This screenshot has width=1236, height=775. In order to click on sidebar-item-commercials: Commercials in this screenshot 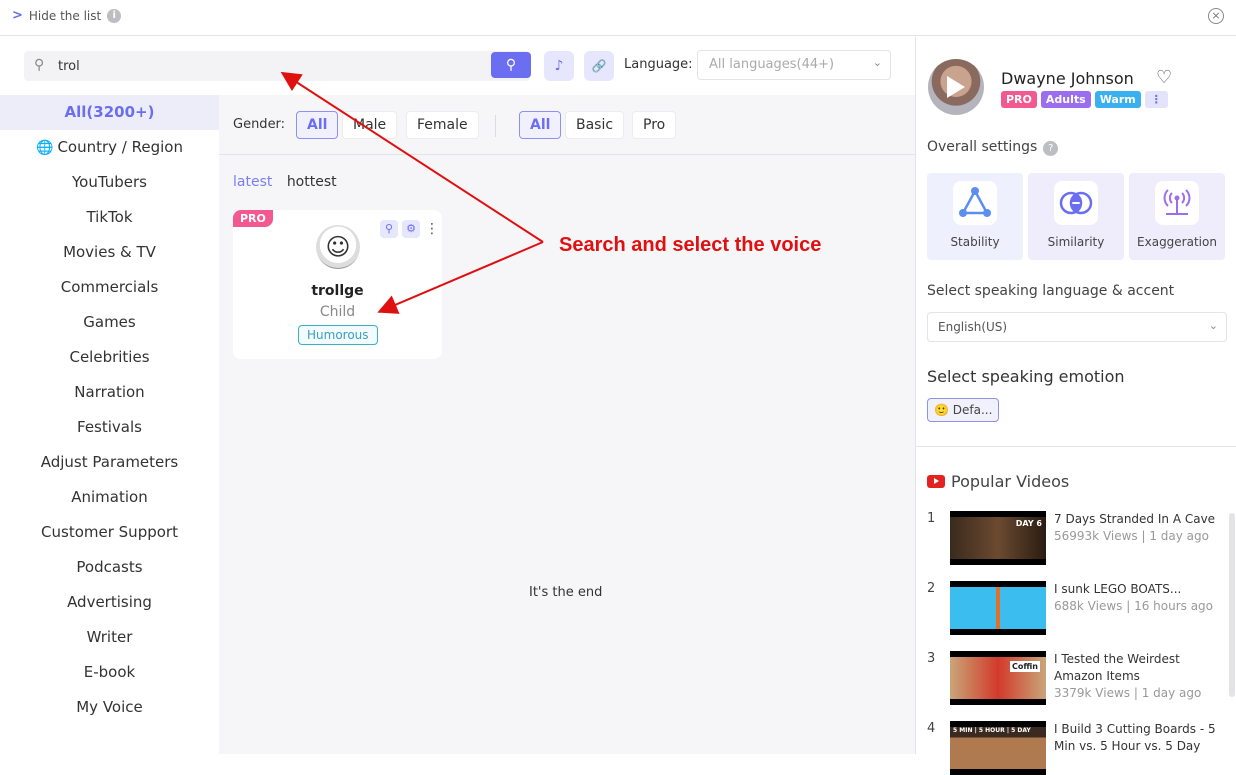, I will do `click(109, 287)`.